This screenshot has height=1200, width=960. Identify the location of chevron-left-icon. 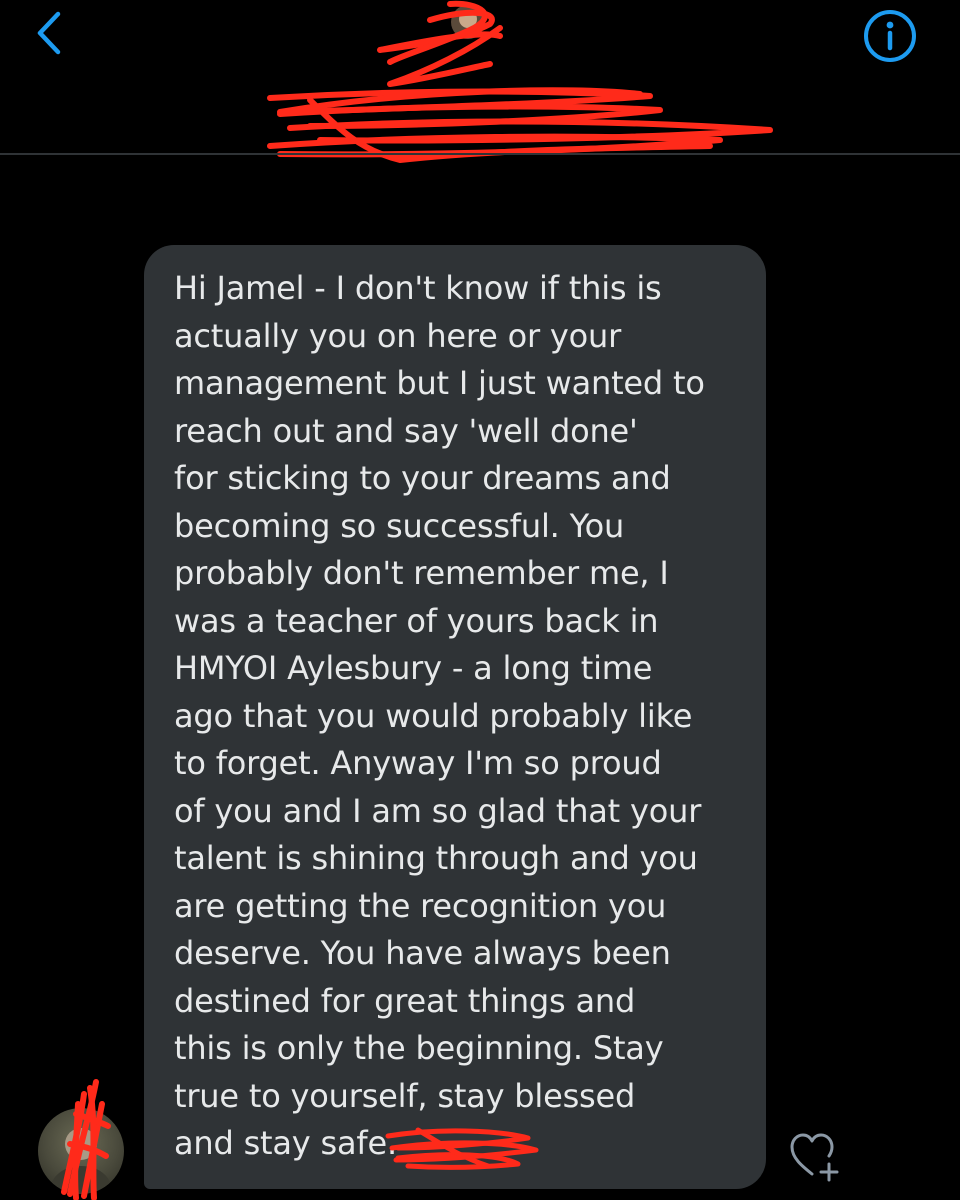
(49, 33).